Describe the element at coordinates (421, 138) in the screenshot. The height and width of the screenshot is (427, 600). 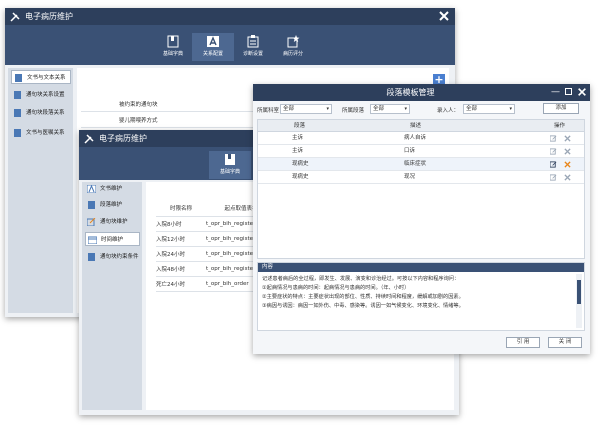
I see `table-row: 主诉 病人自诉` at that location.